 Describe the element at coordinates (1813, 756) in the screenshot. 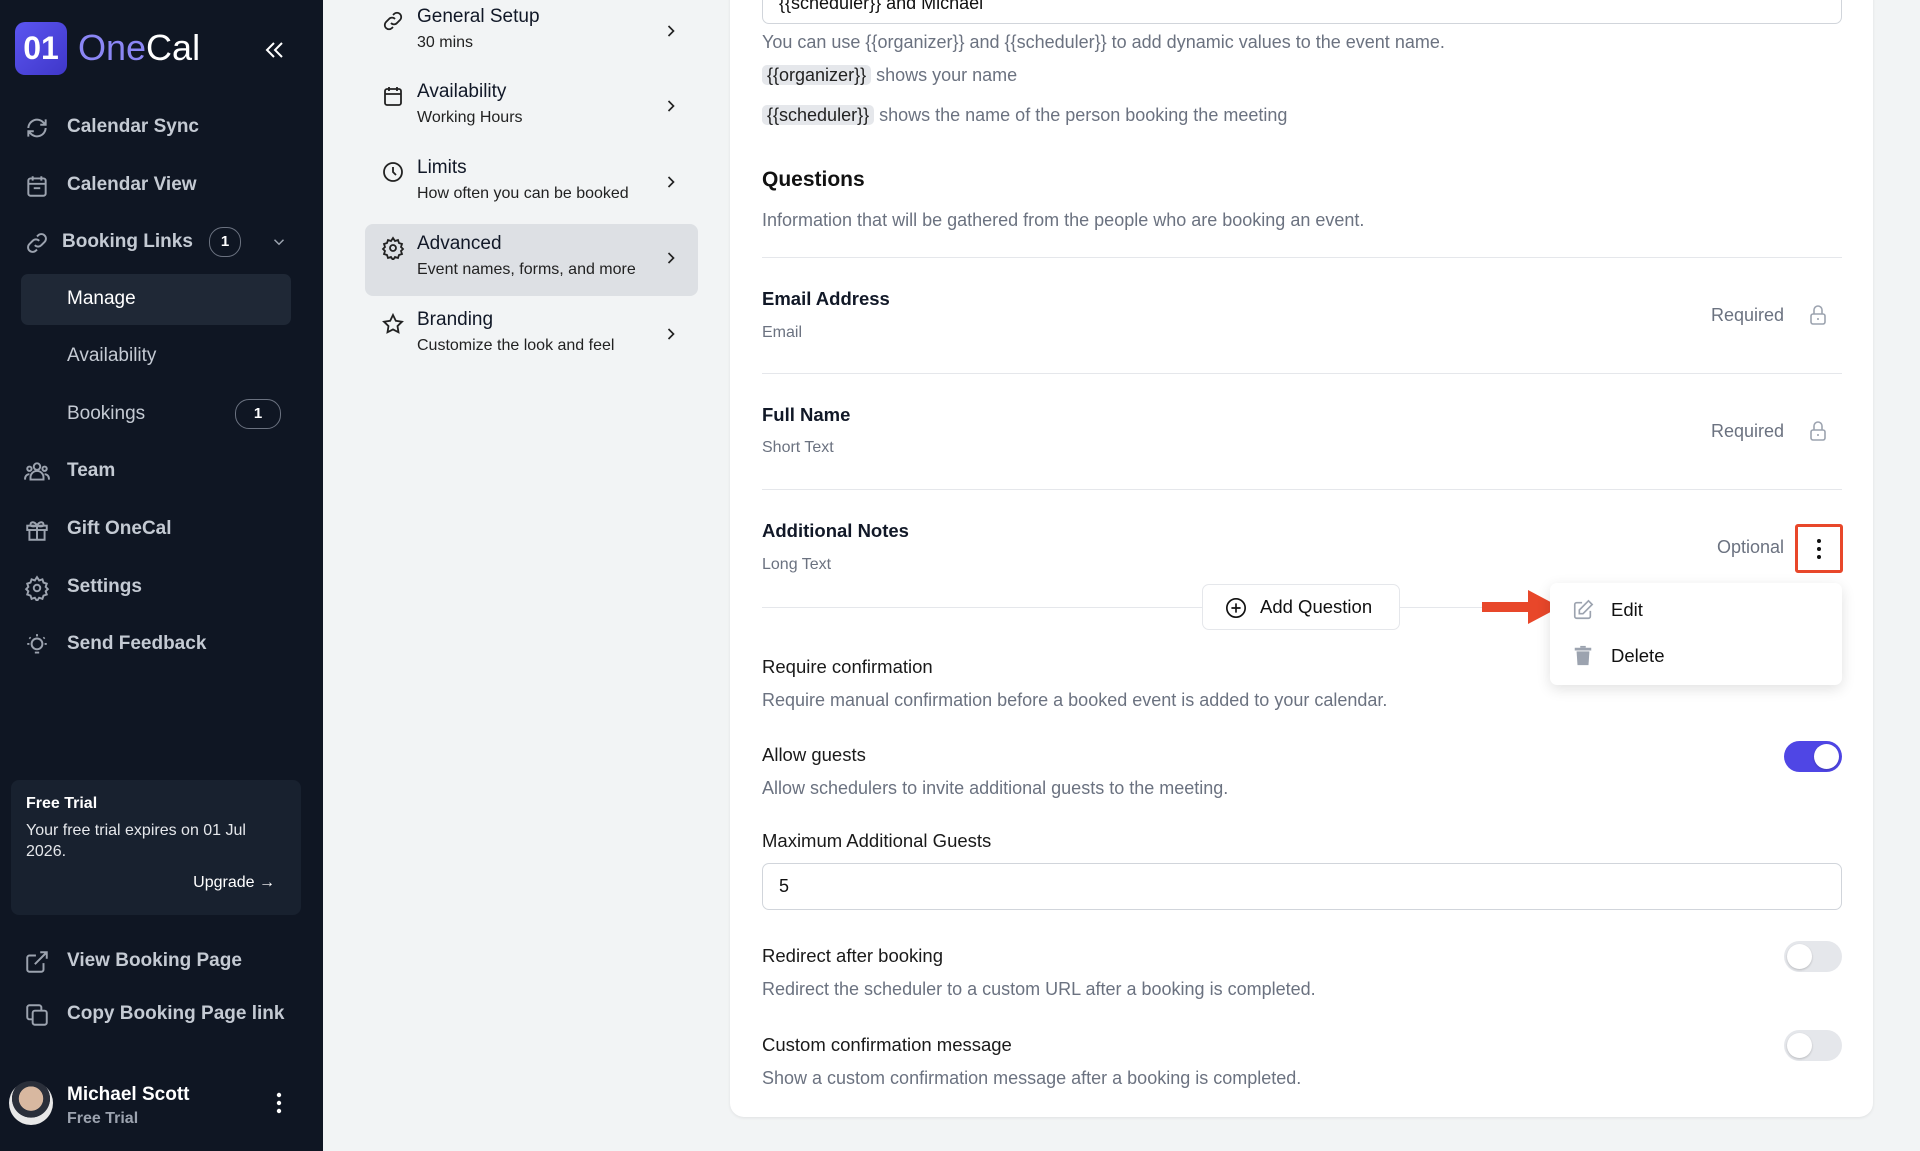

I see `allow-guests-toggle` at that location.